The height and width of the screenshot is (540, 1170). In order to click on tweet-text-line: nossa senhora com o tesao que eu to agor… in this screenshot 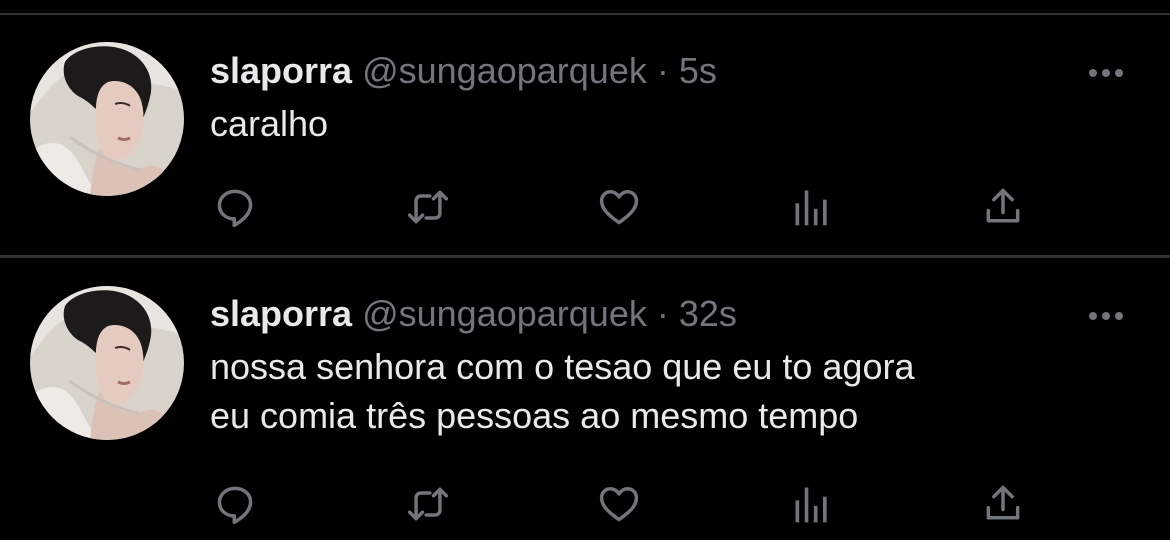, I will do `click(562, 366)`.